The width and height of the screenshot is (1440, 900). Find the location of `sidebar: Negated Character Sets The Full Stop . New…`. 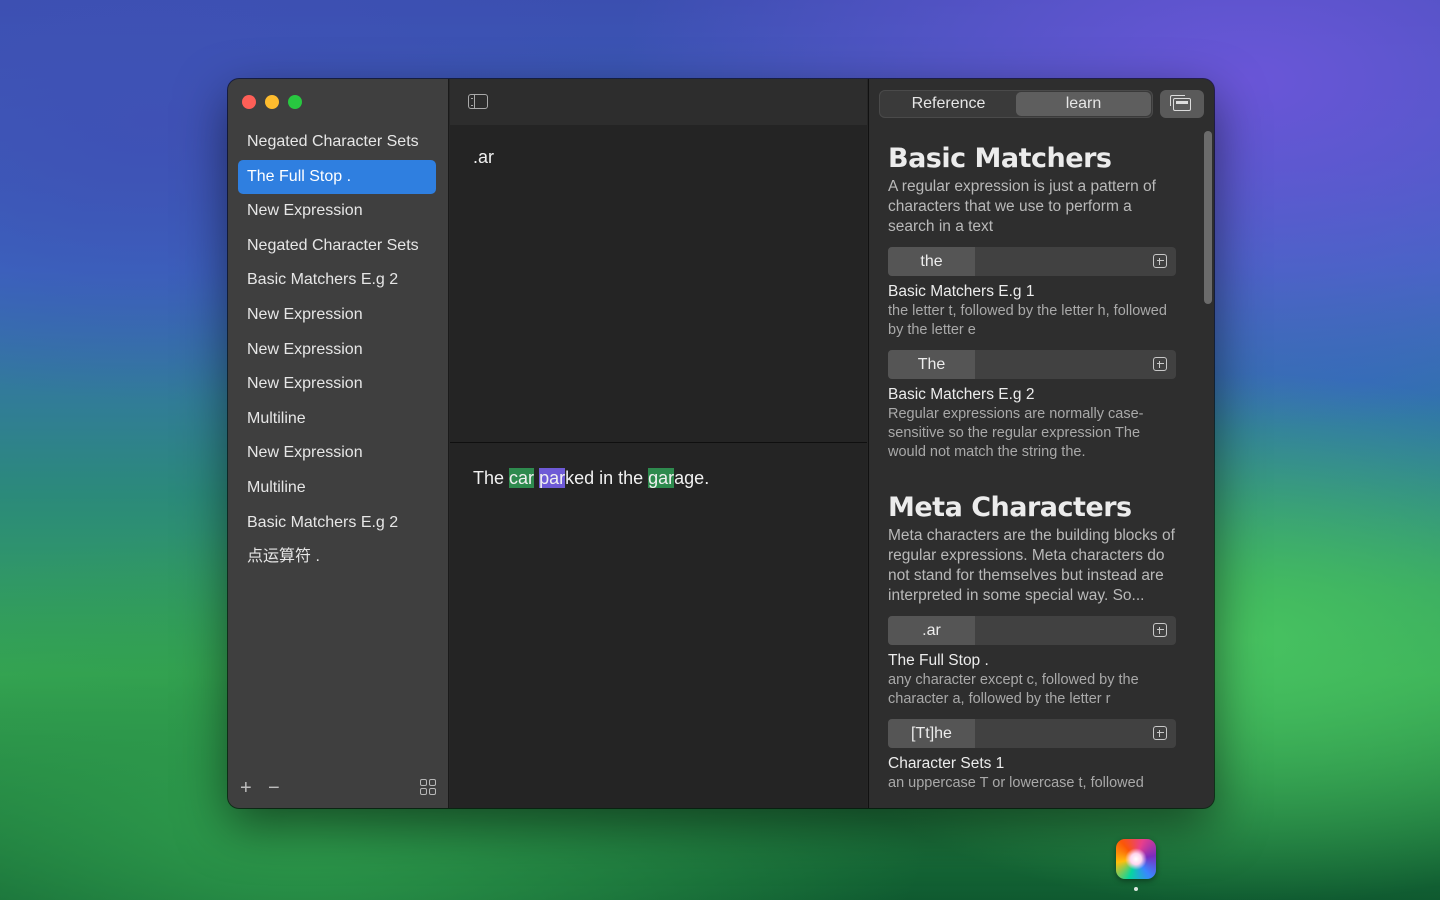

sidebar: Negated Character Sets The Full Stop . New… is located at coordinates (338, 443).